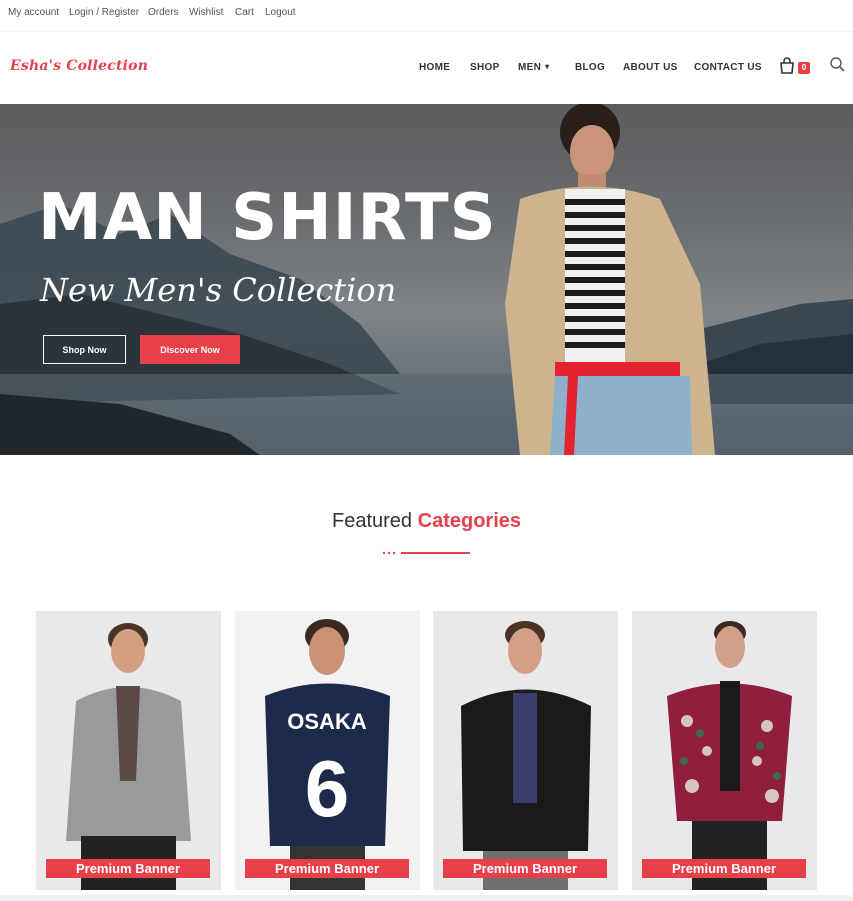 The height and width of the screenshot is (901, 853). I want to click on cart-link: Cart, so click(244, 12).